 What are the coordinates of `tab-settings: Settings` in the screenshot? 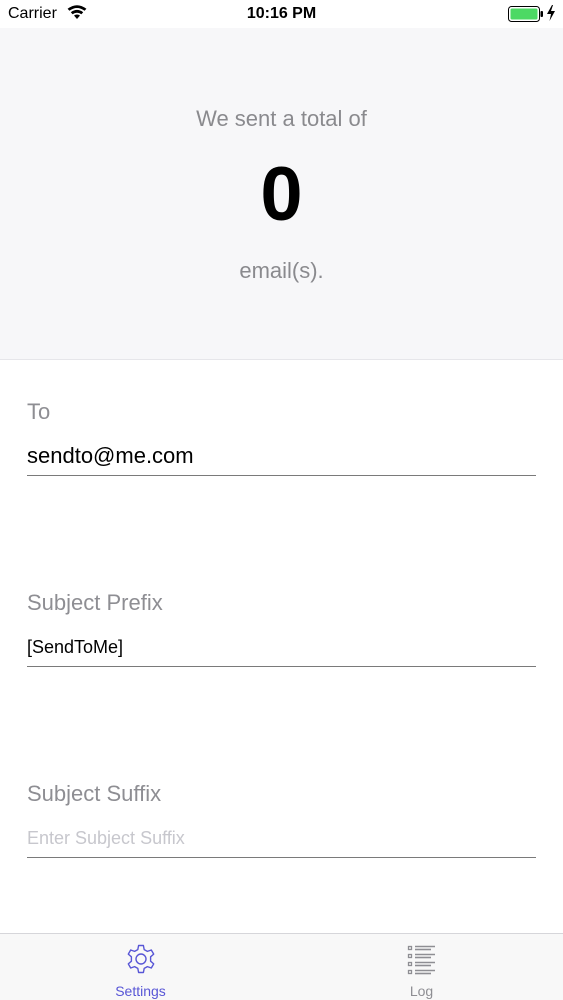 It's located at (140, 967).